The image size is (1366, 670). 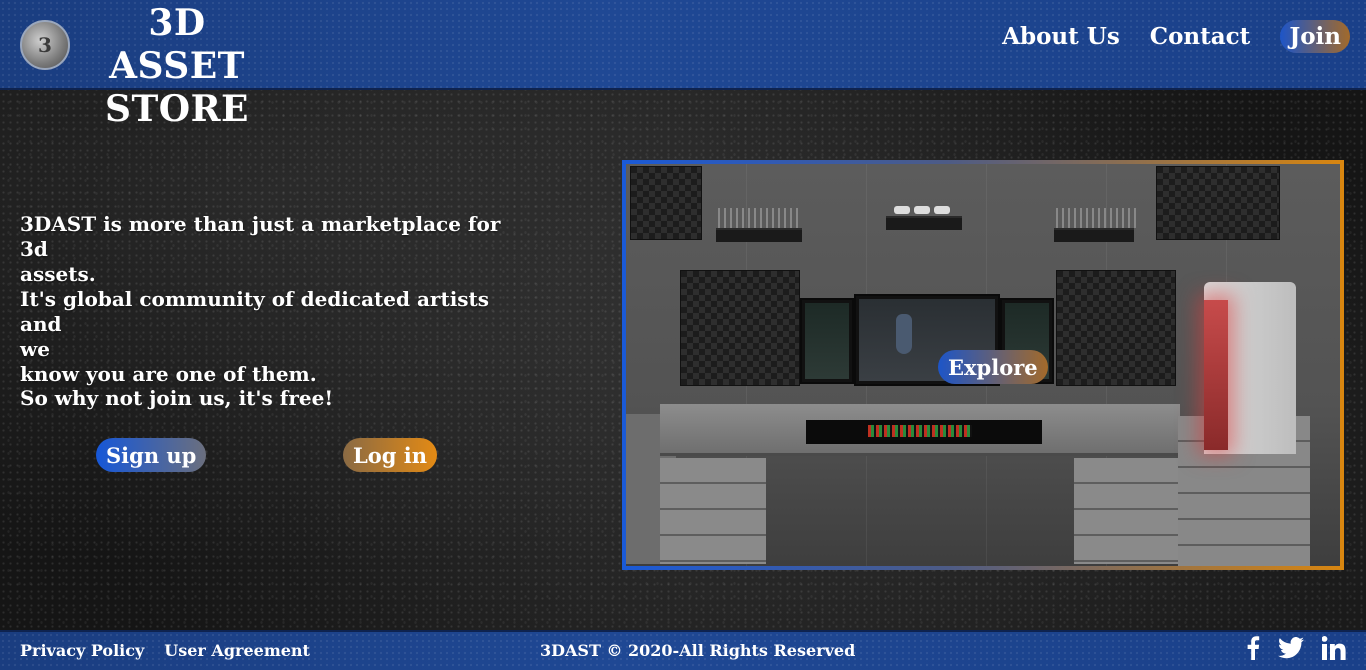 What do you see at coordinates (1200, 36) in the screenshot?
I see `nav-contact-link: Contact` at bounding box center [1200, 36].